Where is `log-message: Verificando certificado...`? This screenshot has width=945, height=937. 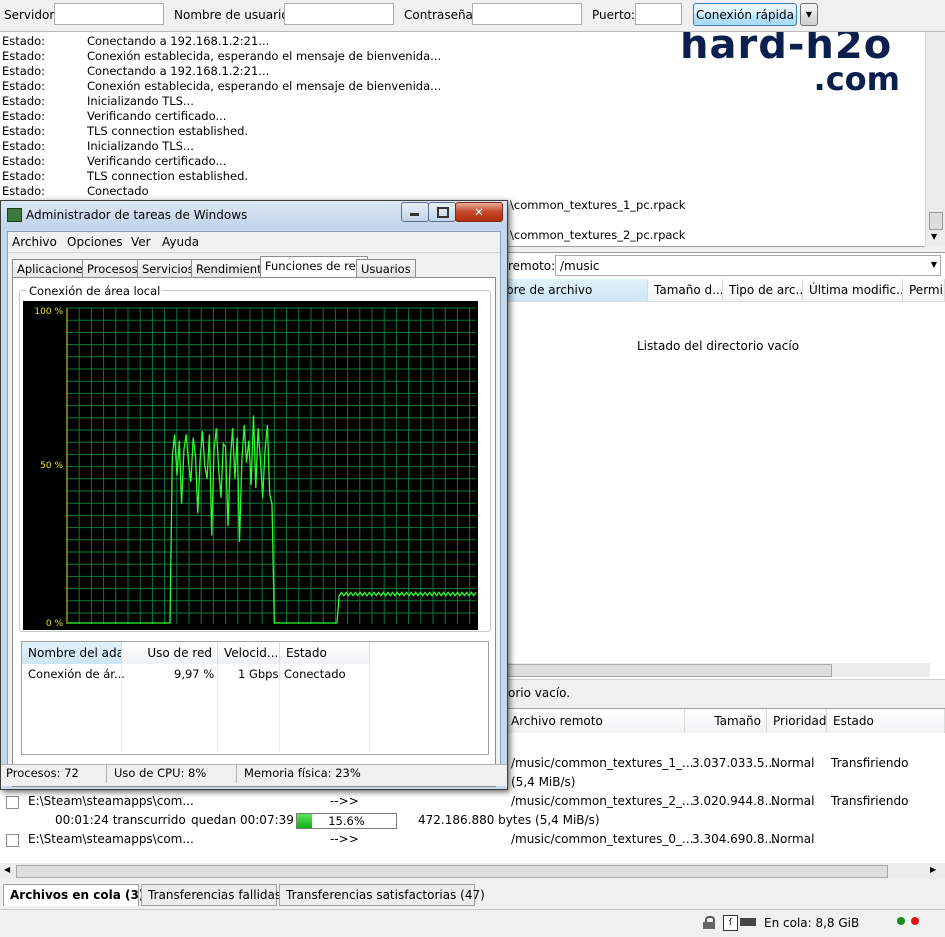
log-message: Verificando certificado... is located at coordinates (157, 116).